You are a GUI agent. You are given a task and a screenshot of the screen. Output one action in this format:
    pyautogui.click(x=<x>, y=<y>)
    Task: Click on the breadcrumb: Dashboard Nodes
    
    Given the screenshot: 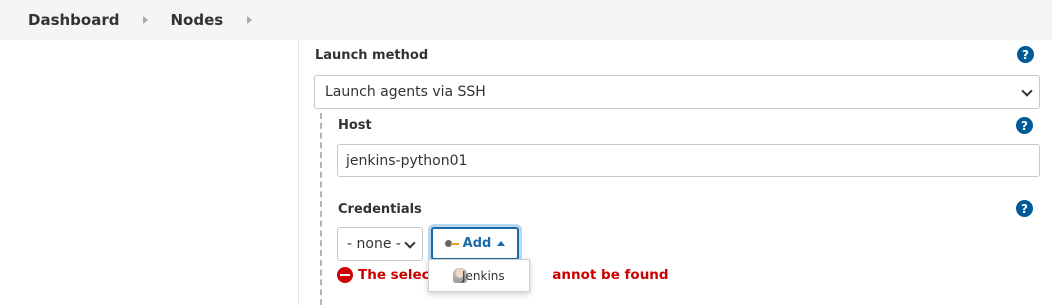 What is the action you would take?
    pyautogui.click(x=526, y=20)
    